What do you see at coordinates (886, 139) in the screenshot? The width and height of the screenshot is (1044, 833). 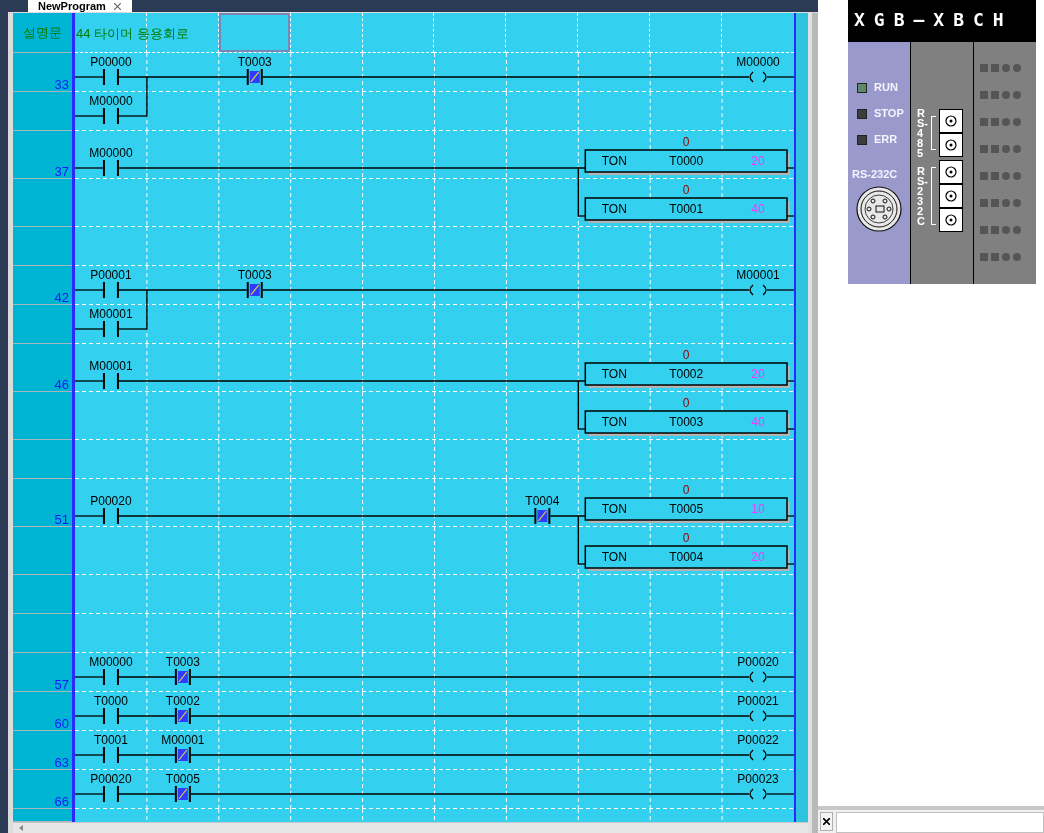 I see `led-label: ERR` at bounding box center [886, 139].